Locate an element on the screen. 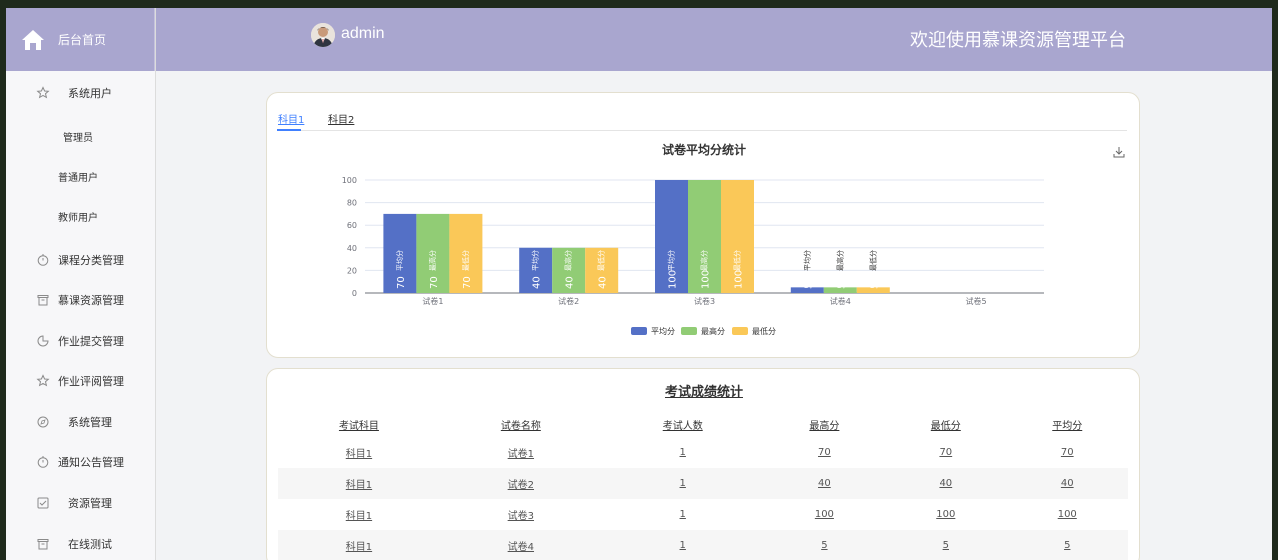  table-row: 科目1 试卷4 1 5 5 5 is located at coordinates (703, 545).